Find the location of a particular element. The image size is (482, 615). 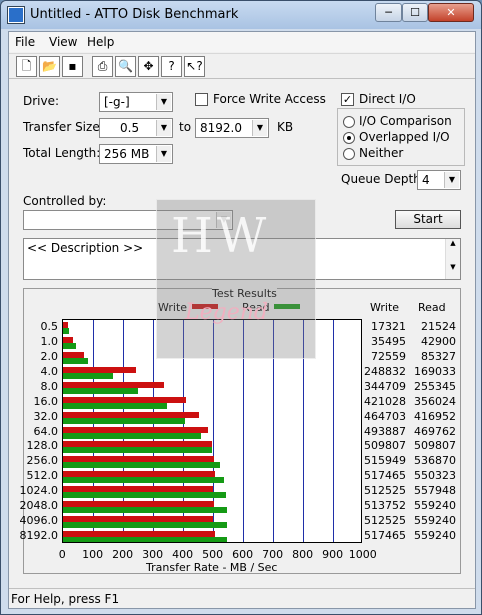

write-value: 464703 is located at coordinates (385, 416).